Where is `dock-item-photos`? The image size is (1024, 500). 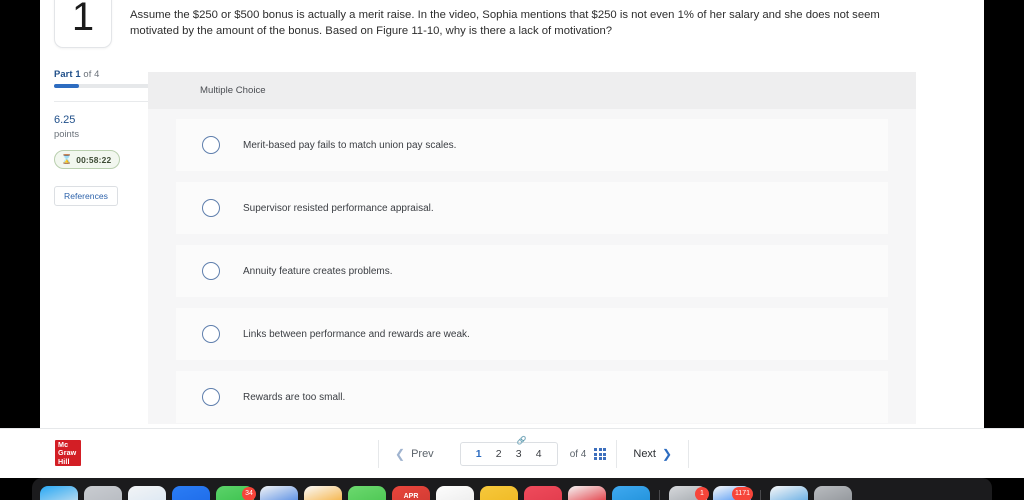 dock-item-photos is located at coordinates (323, 493).